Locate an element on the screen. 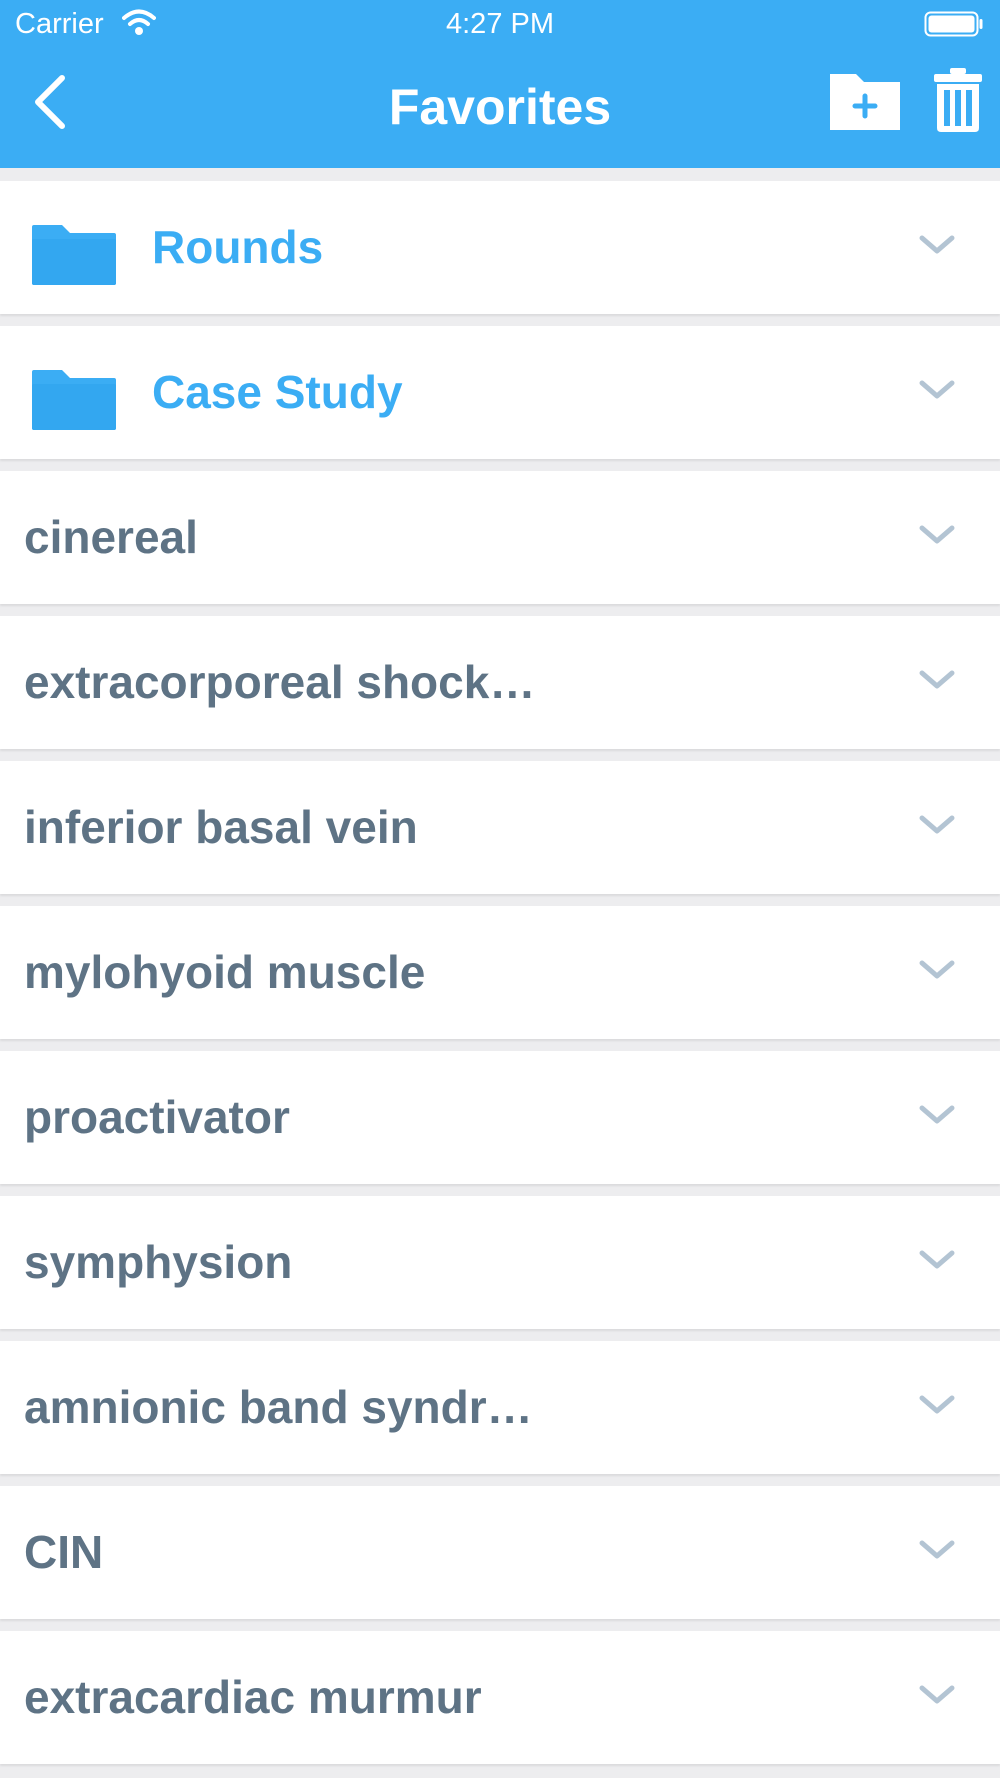  new-folder-icon is located at coordinates (865, 101).